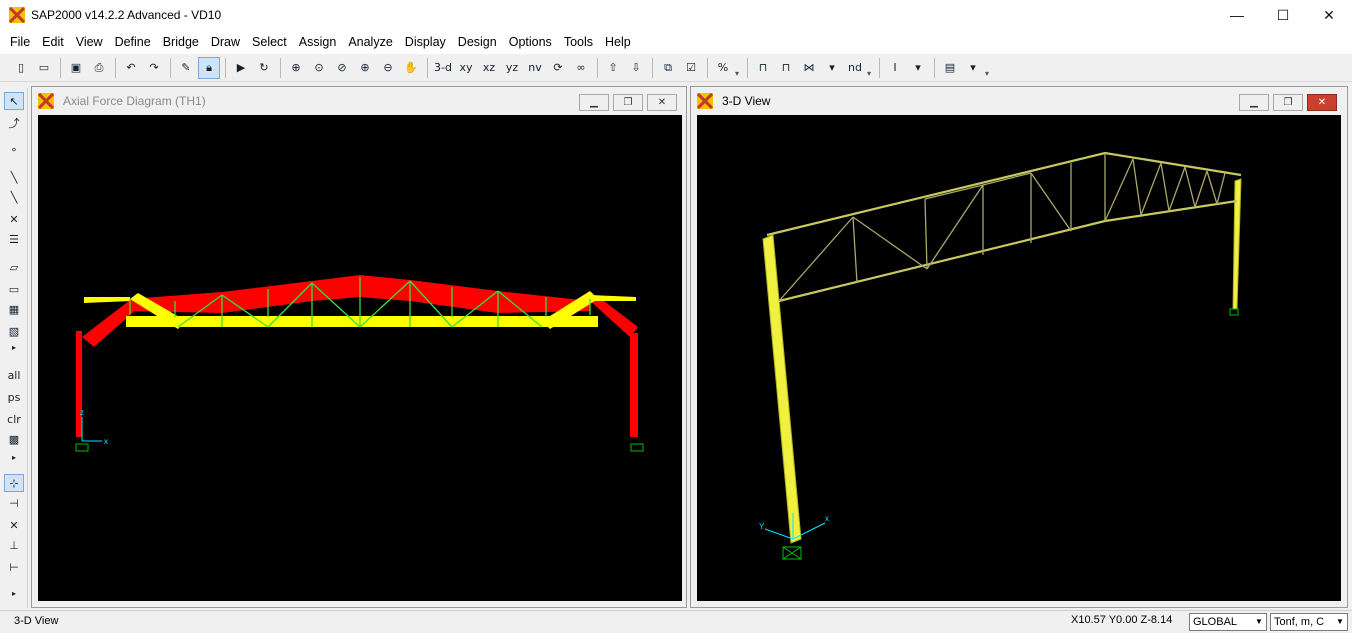  I want to click on menu-edit: Edit, so click(53, 42).